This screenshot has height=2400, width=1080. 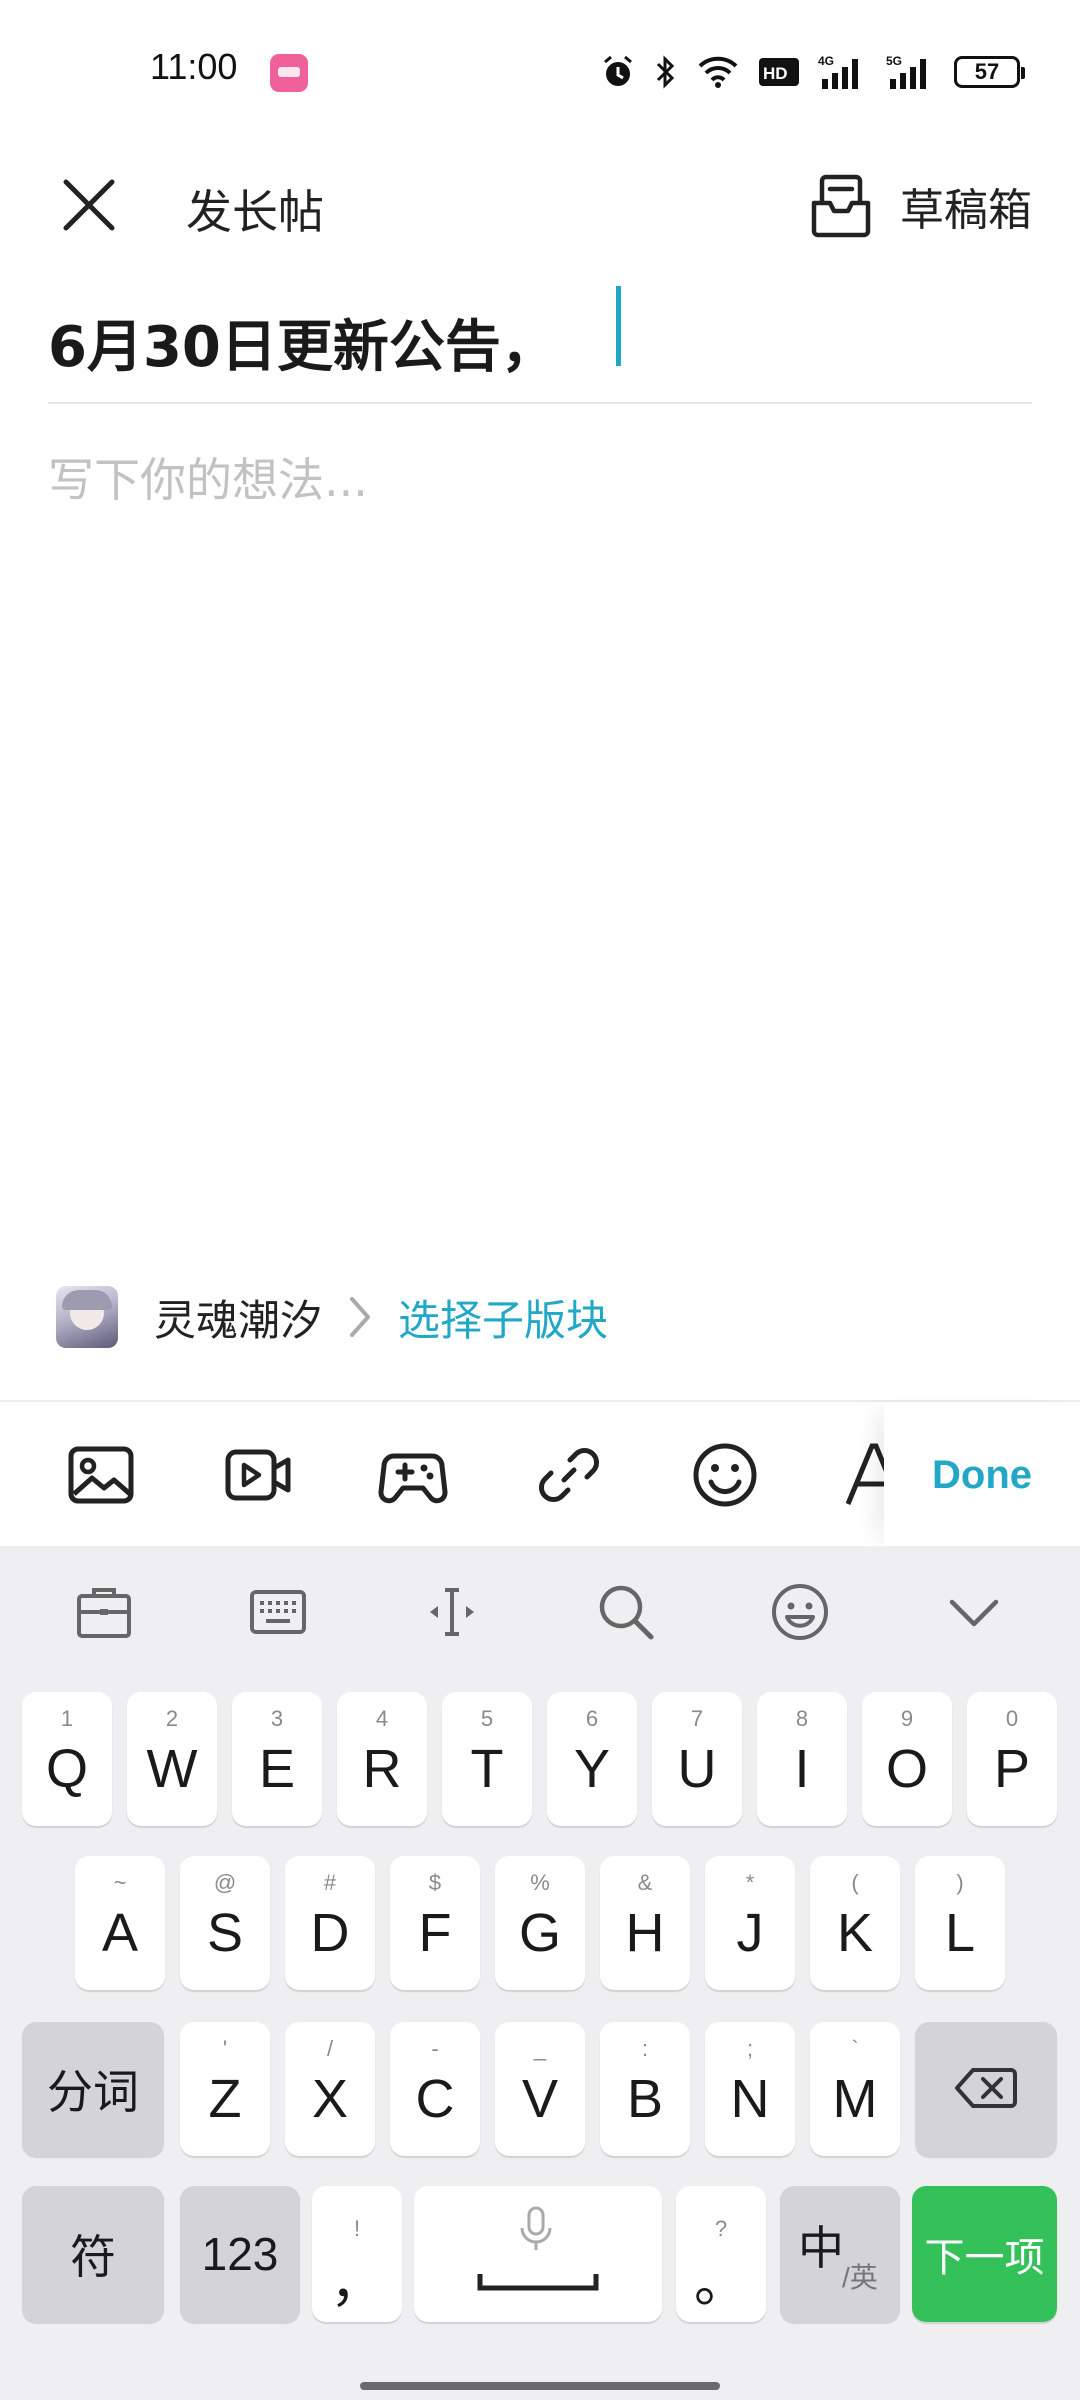 What do you see at coordinates (540, 2386) in the screenshot?
I see `home-indicator` at bounding box center [540, 2386].